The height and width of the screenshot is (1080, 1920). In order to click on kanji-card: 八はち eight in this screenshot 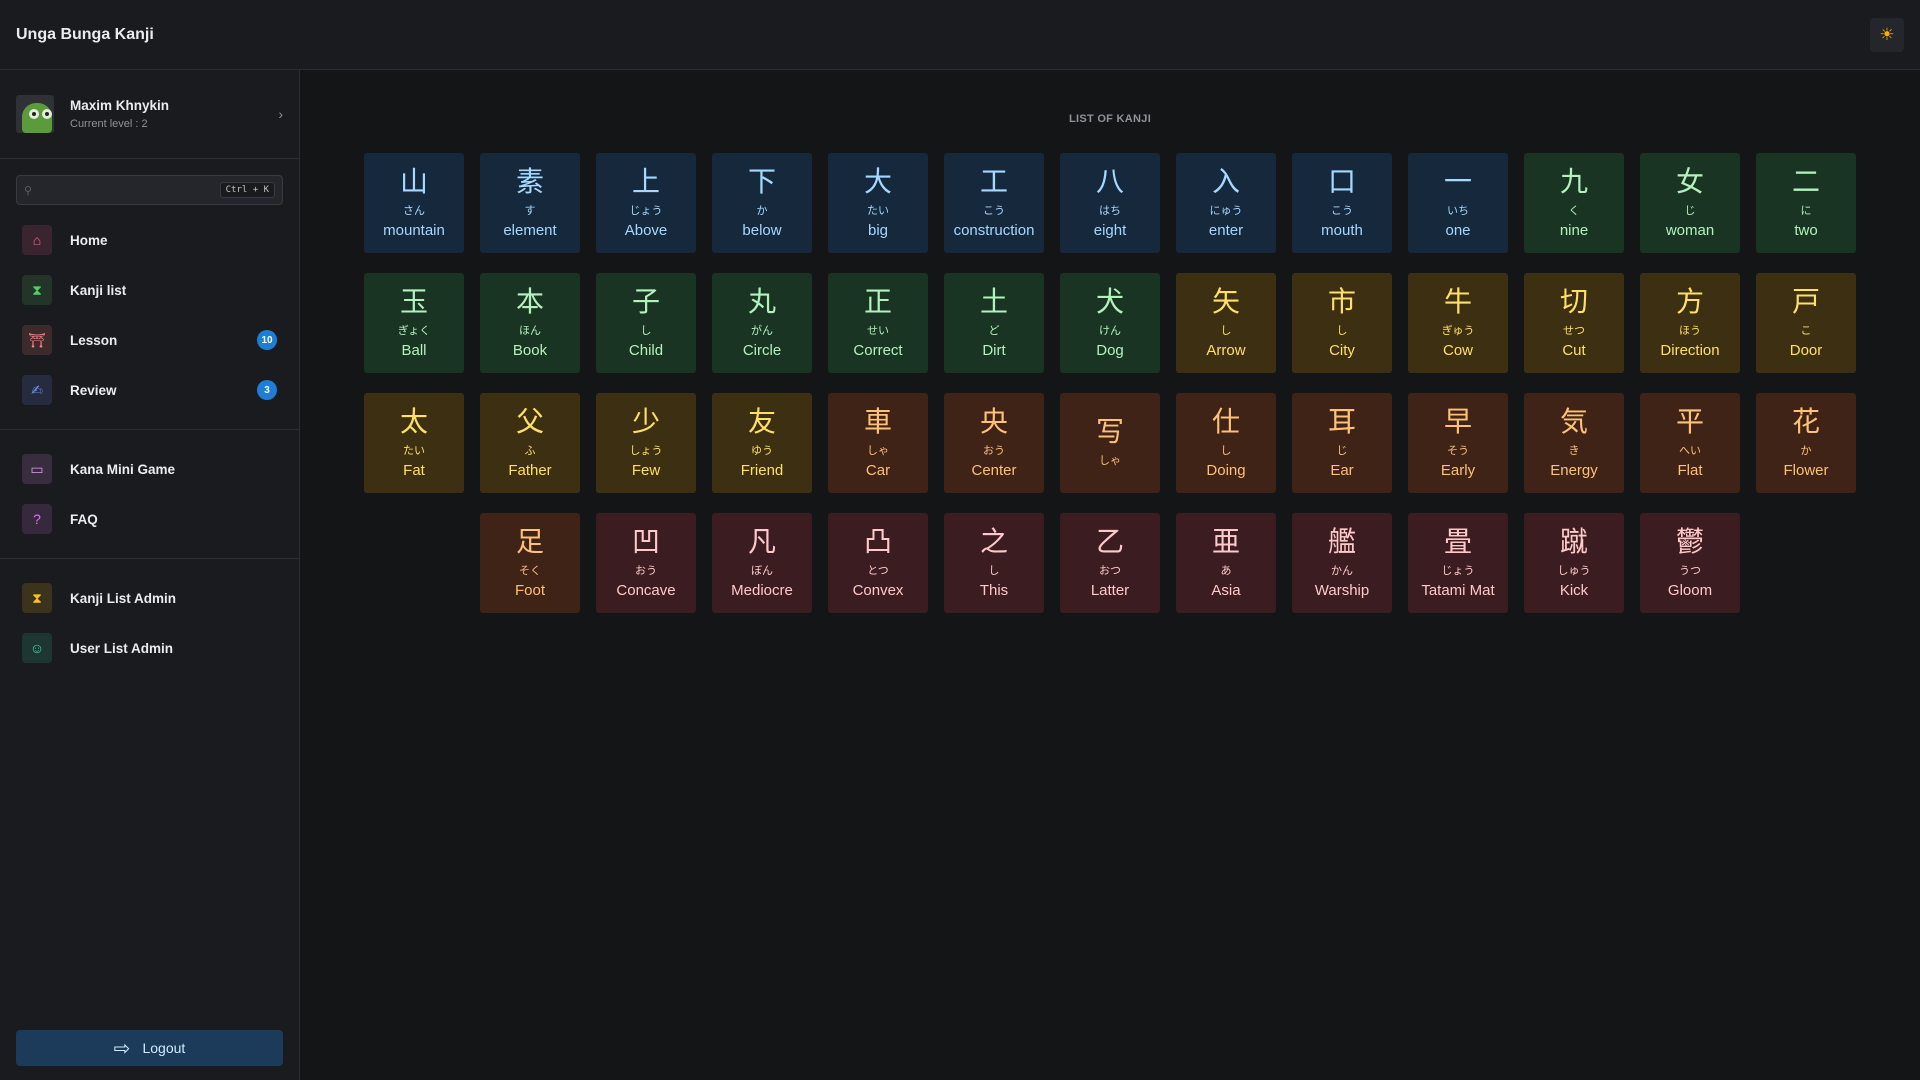, I will do `click(1110, 203)`.